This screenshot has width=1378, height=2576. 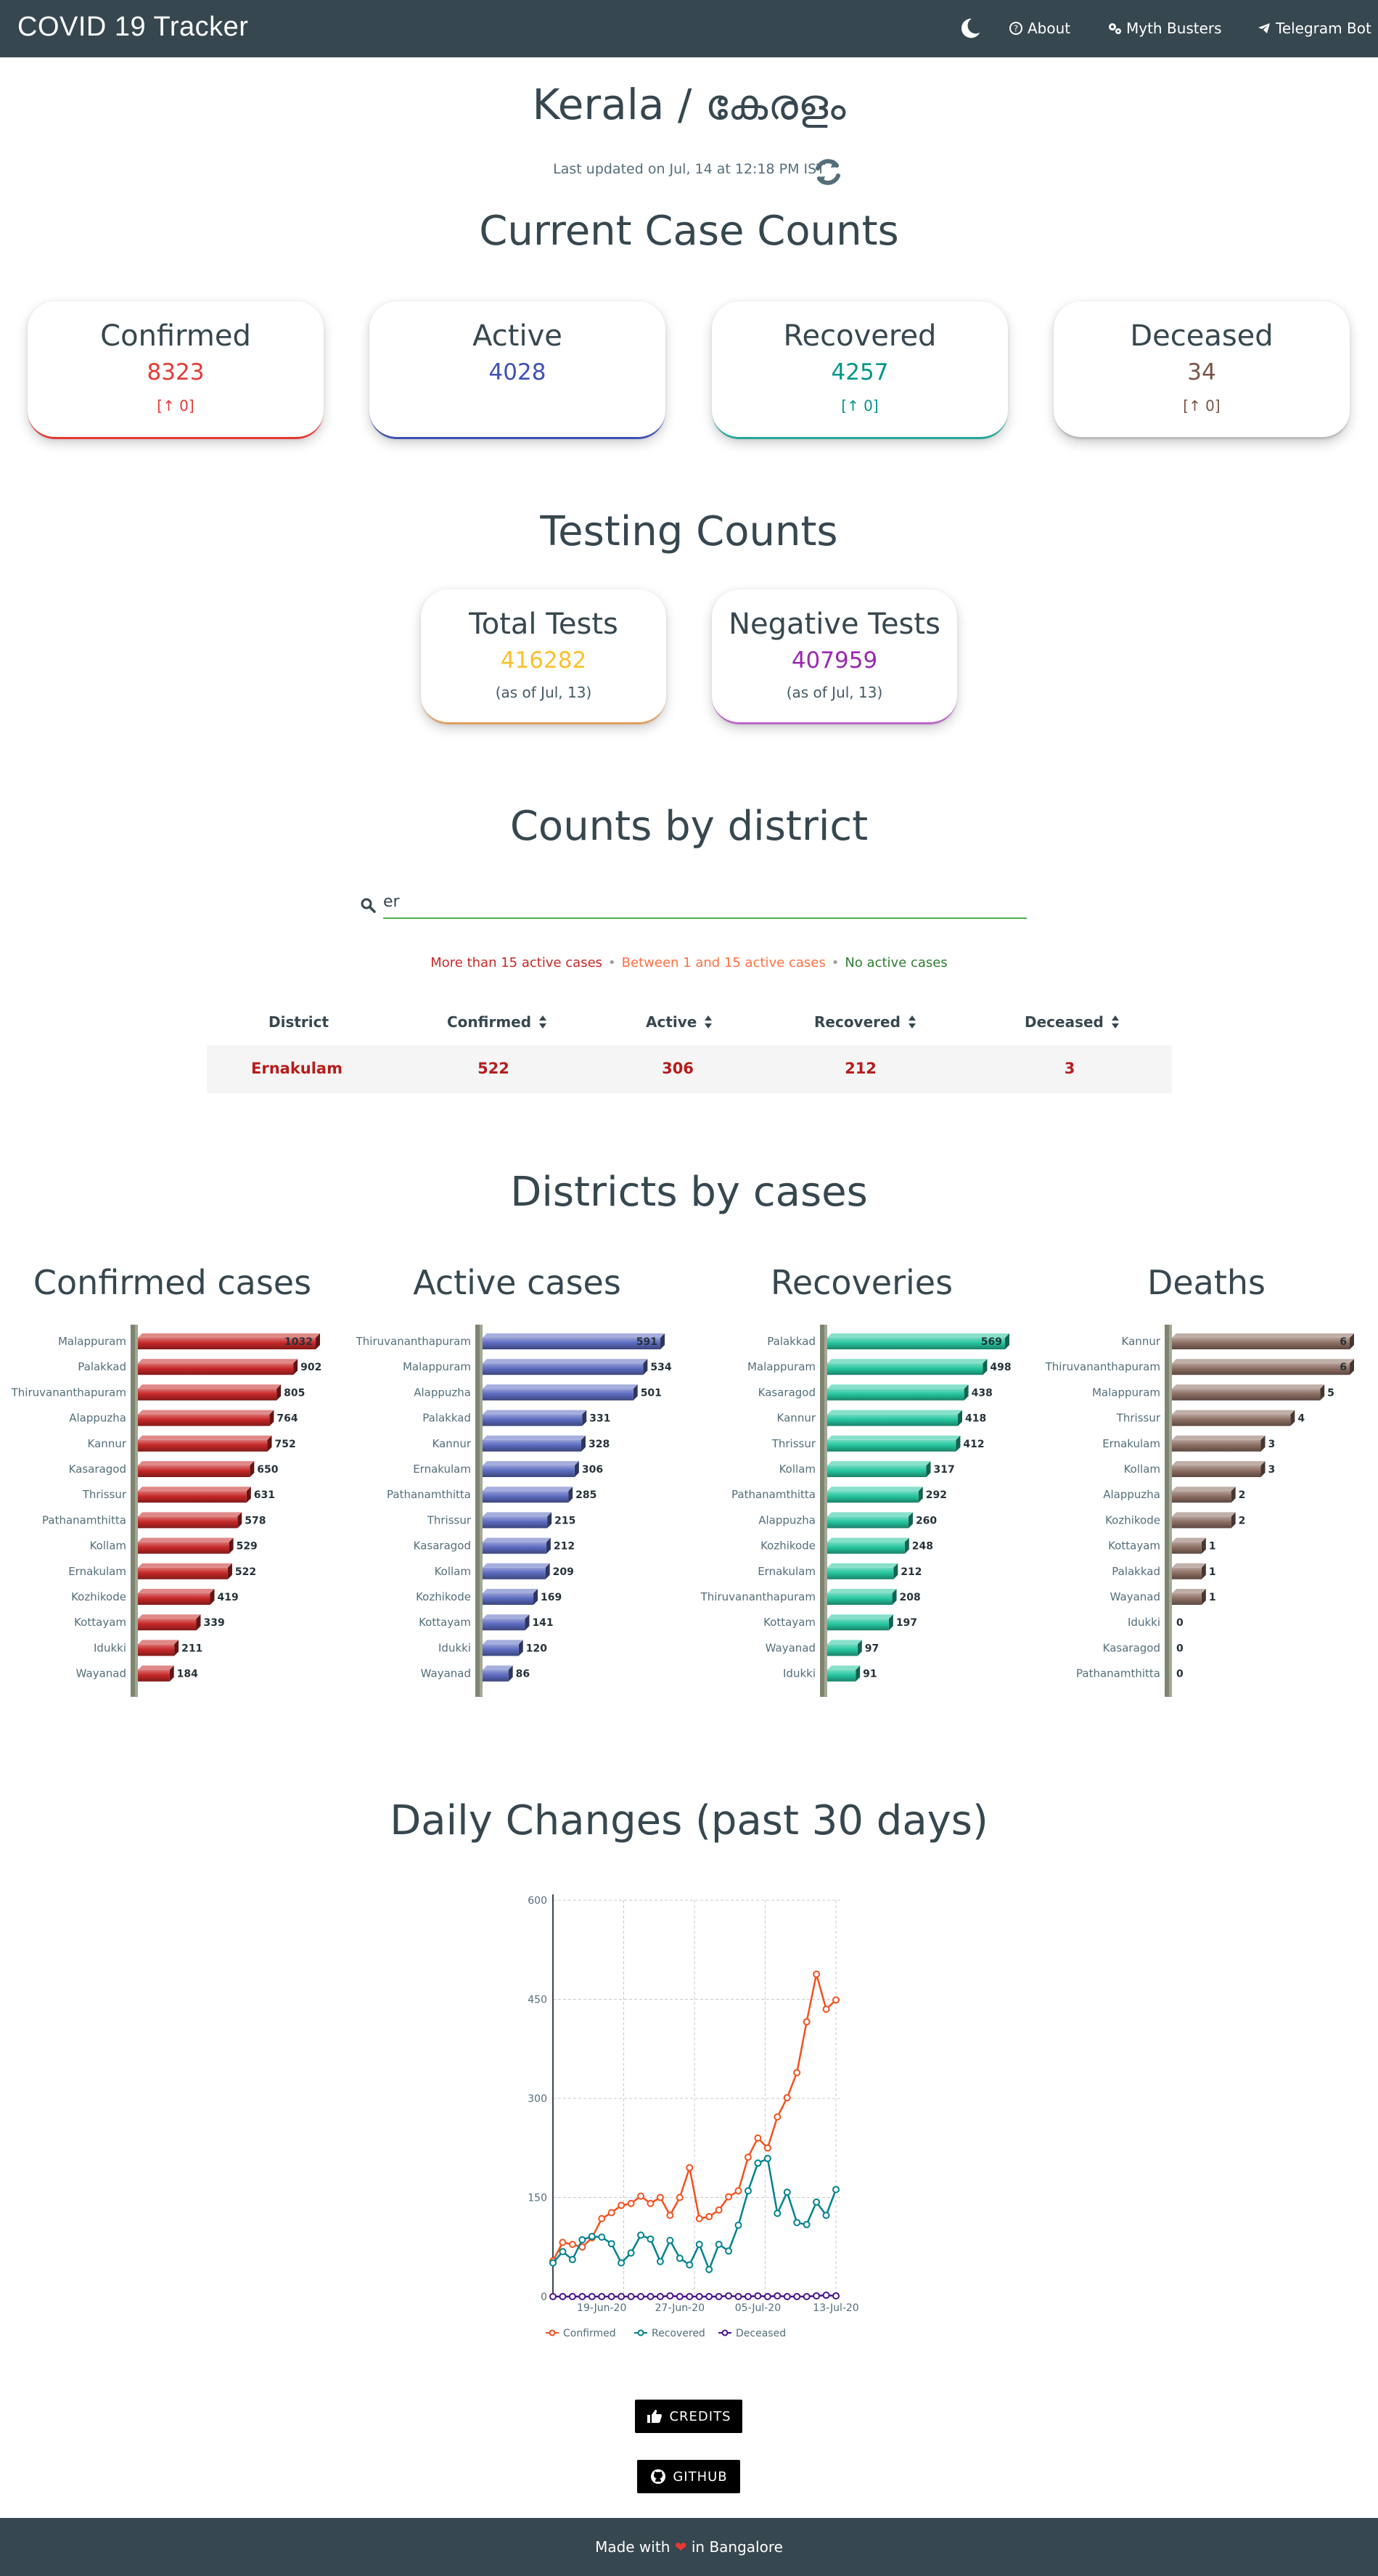 I want to click on bar-value-label: 498, so click(x=1001, y=1368).